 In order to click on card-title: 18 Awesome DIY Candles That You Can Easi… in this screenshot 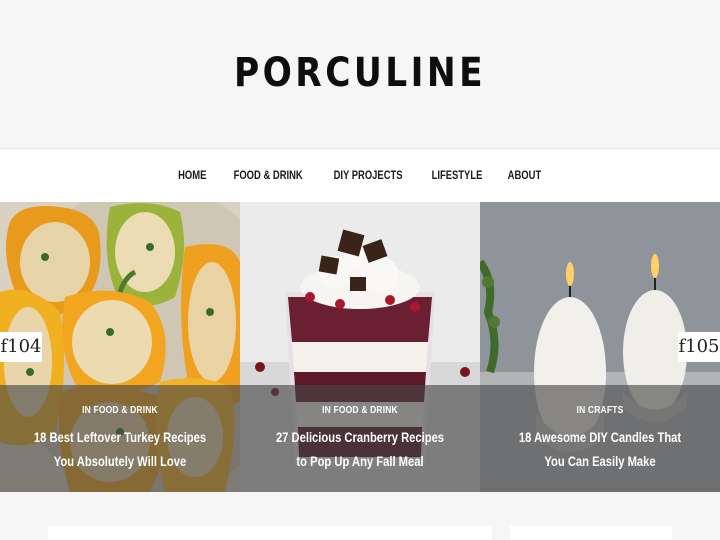, I will do `click(600, 449)`.